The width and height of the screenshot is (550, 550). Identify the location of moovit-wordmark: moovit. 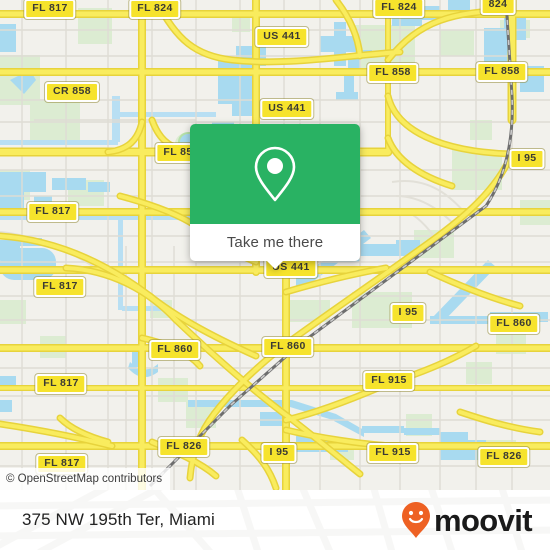
(483, 520).